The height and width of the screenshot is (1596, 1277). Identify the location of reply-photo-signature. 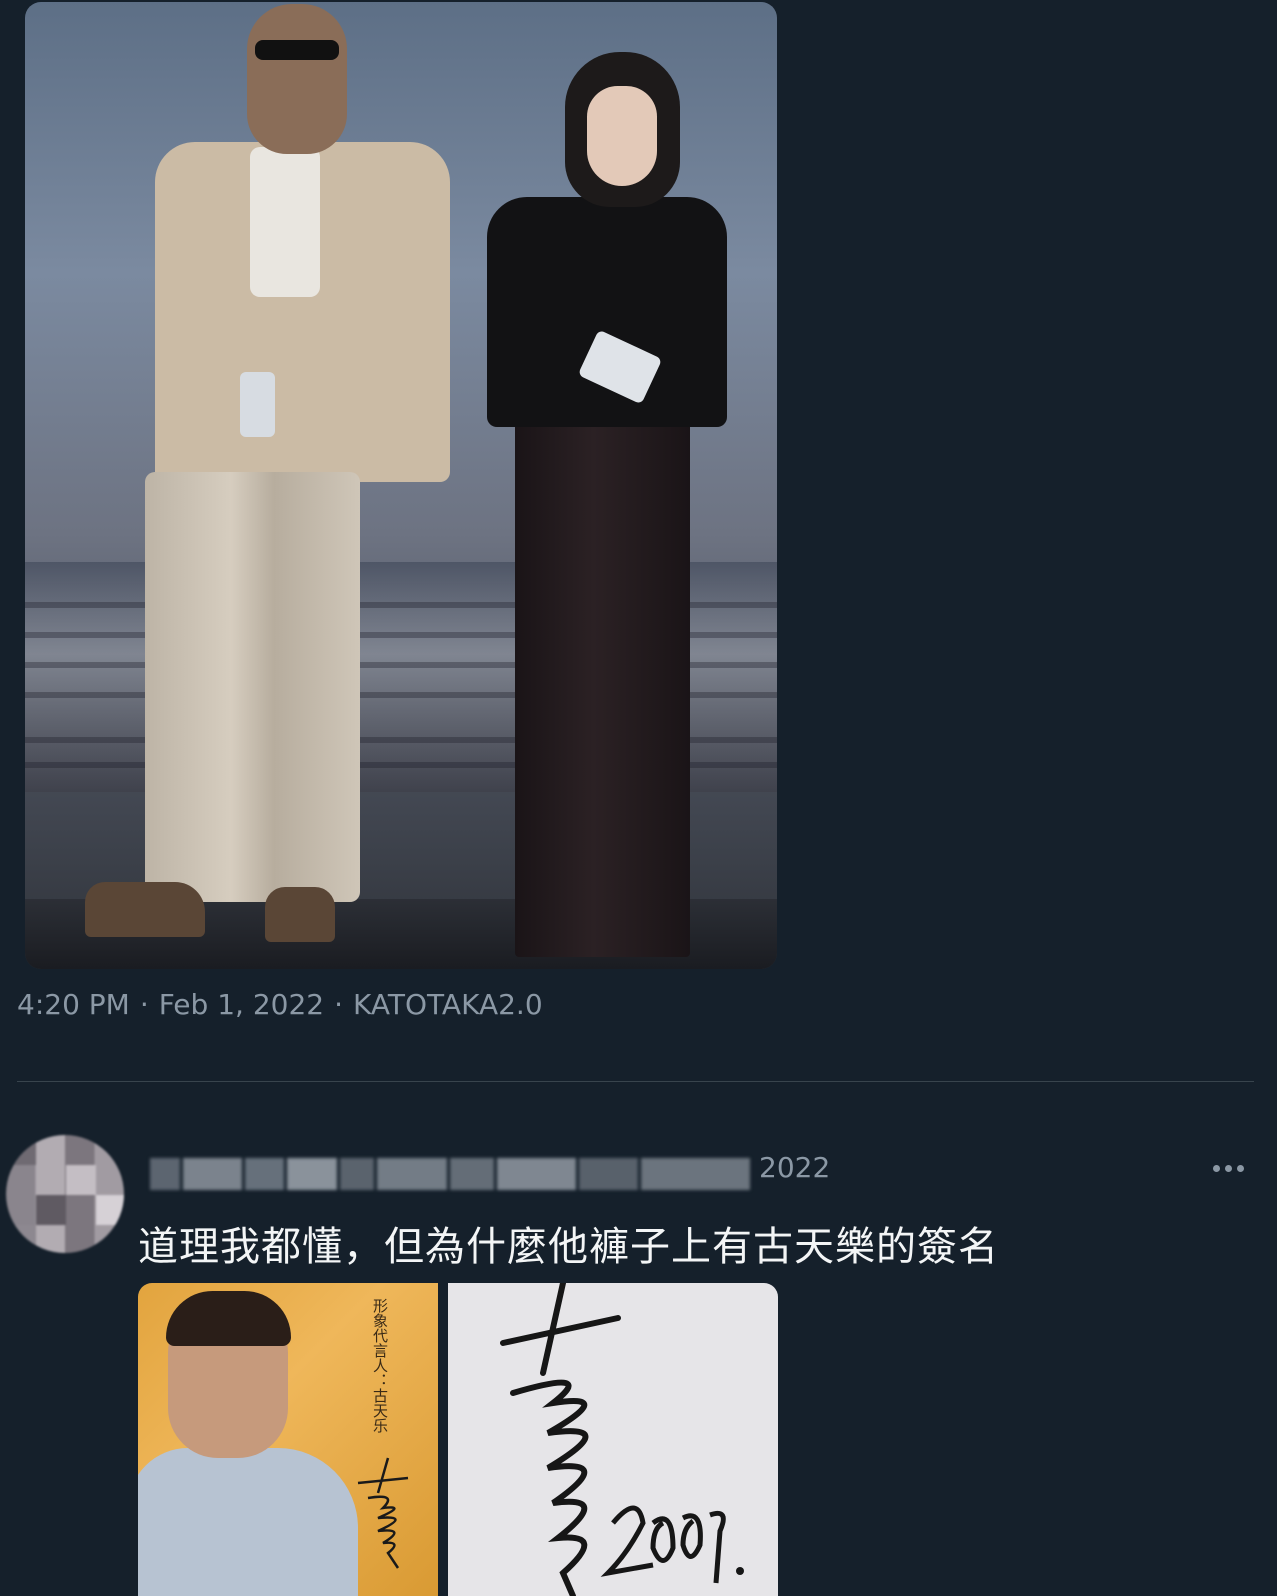
(613, 1439).